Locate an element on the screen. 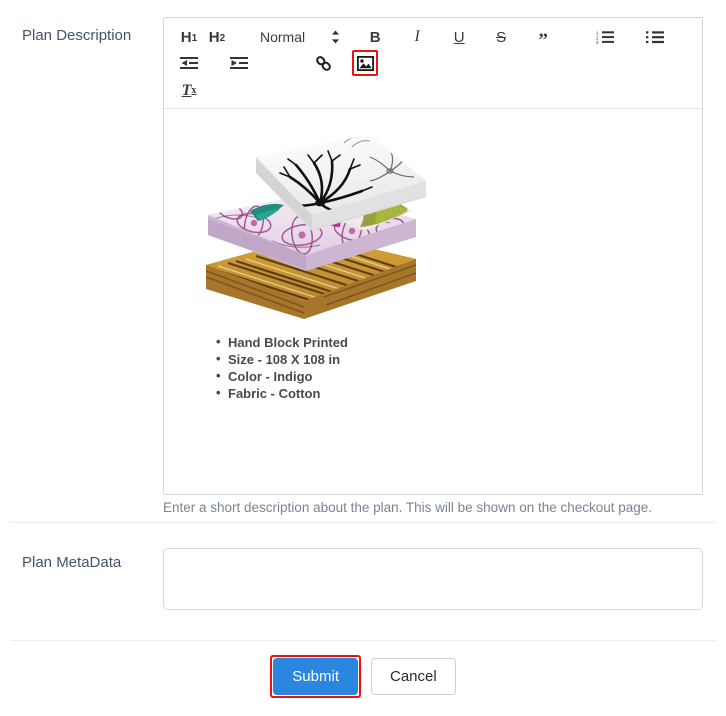 This screenshot has height=716, width=726. svg-text: 3 is located at coordinates (597, 42).